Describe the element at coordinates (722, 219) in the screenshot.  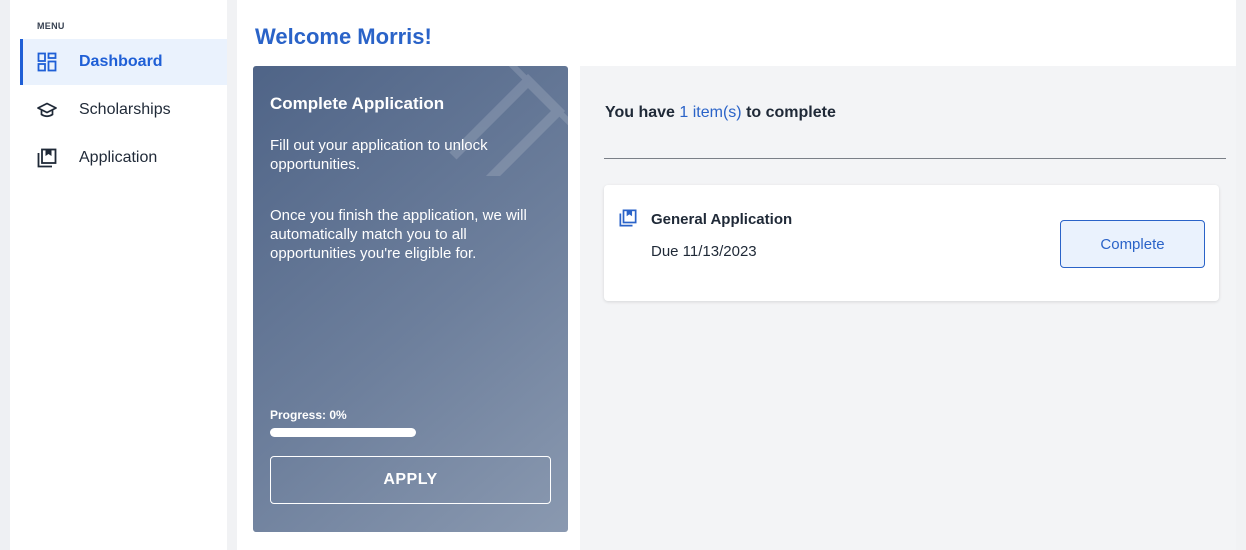
I see `task-title: General Application` at that location.